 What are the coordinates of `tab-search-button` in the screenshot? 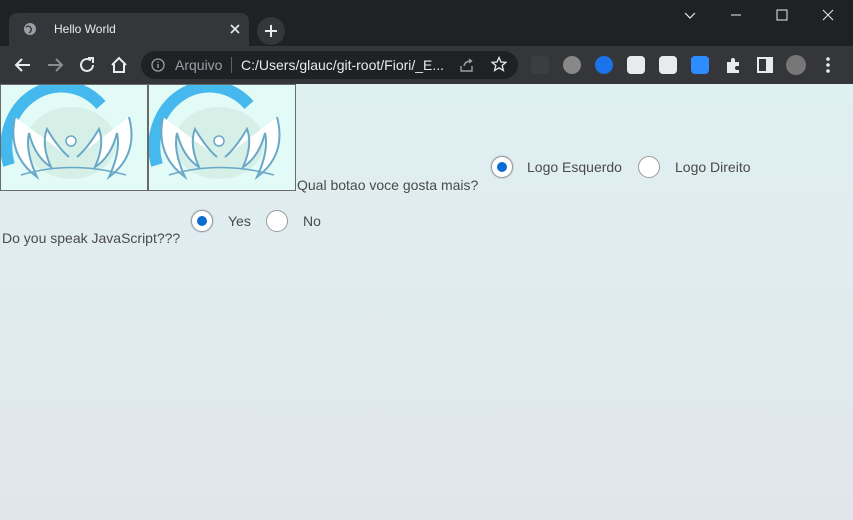 It's located at (690, 15).